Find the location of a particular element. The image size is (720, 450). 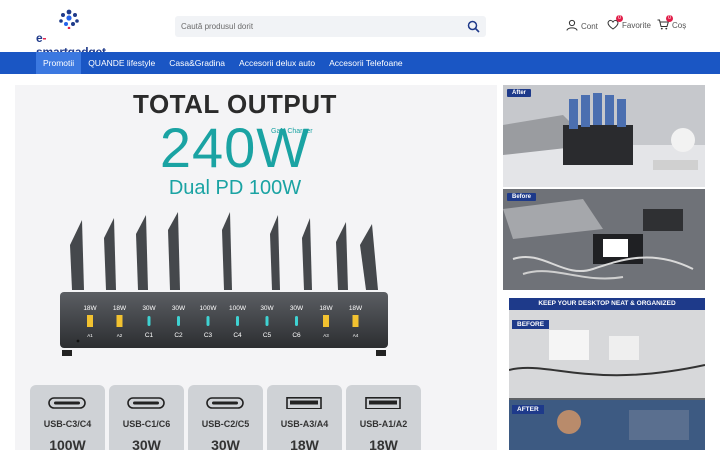

desk-before-image is located at coordinates (604, 239).